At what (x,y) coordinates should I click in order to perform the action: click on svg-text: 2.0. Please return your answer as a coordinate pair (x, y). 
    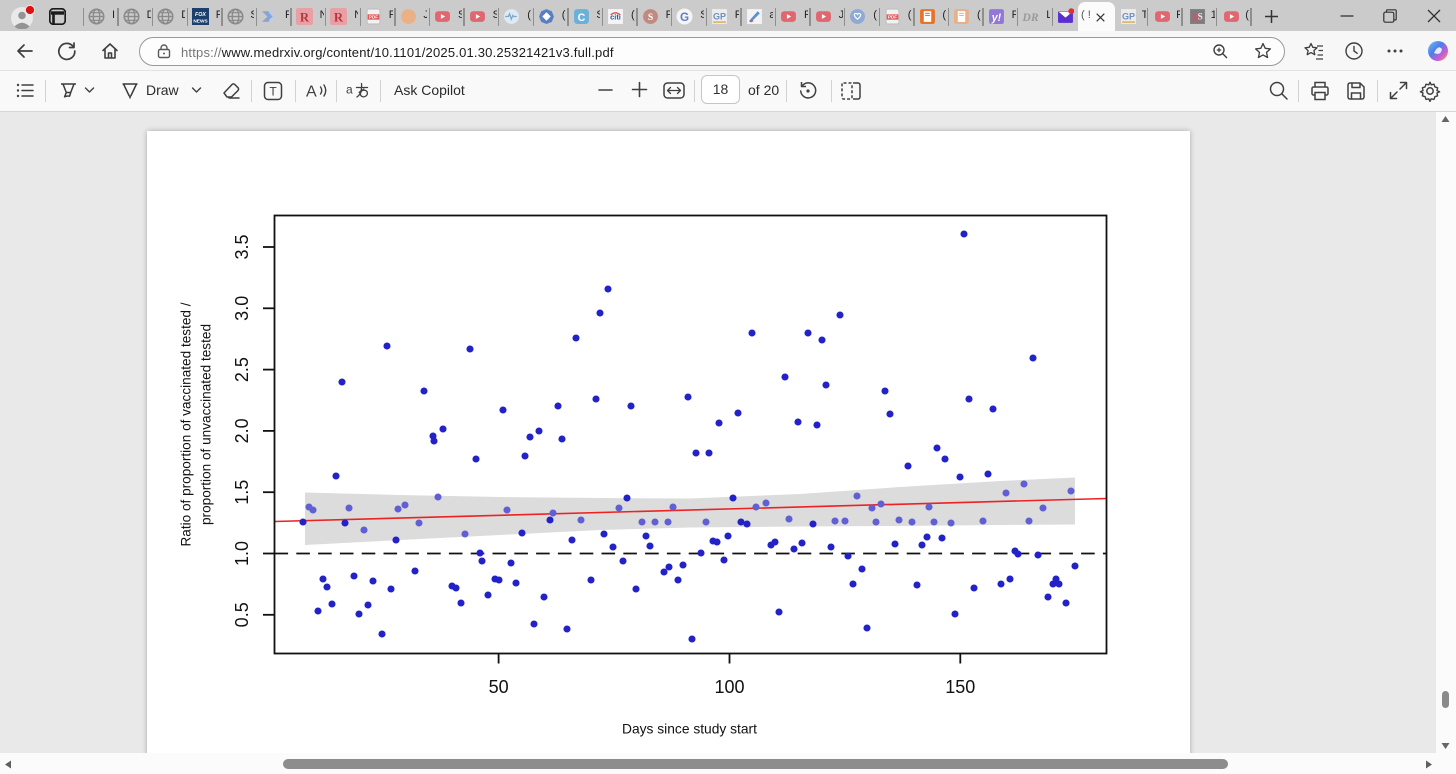
    Looking at the image, I should click on (242, 430).